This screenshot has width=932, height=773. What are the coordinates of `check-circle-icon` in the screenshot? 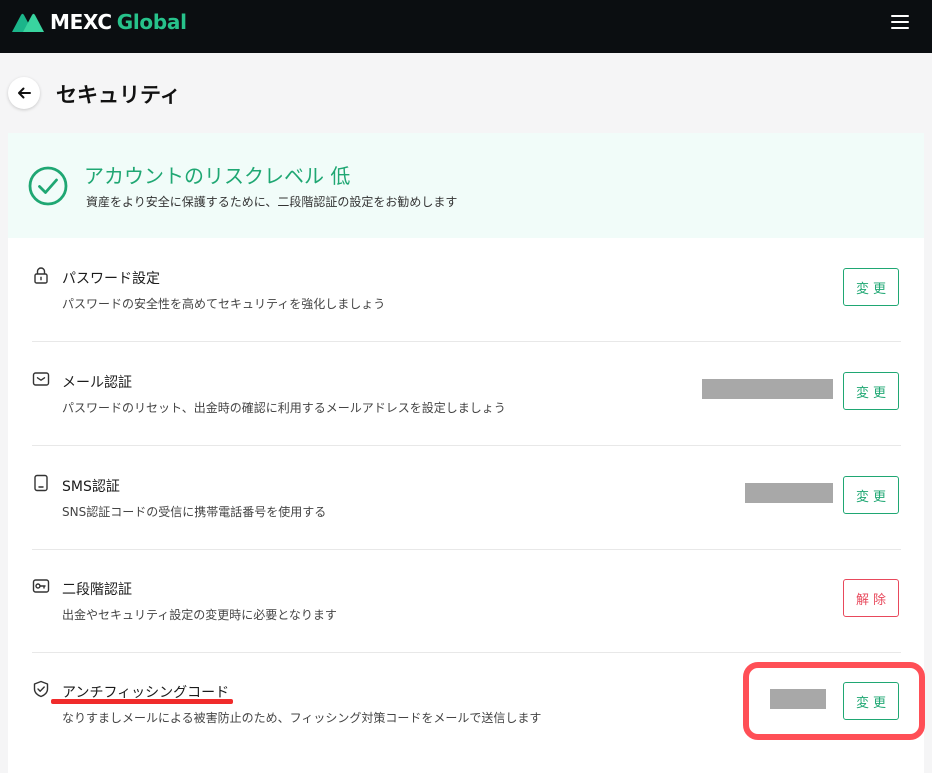 It's located at (48, 186).